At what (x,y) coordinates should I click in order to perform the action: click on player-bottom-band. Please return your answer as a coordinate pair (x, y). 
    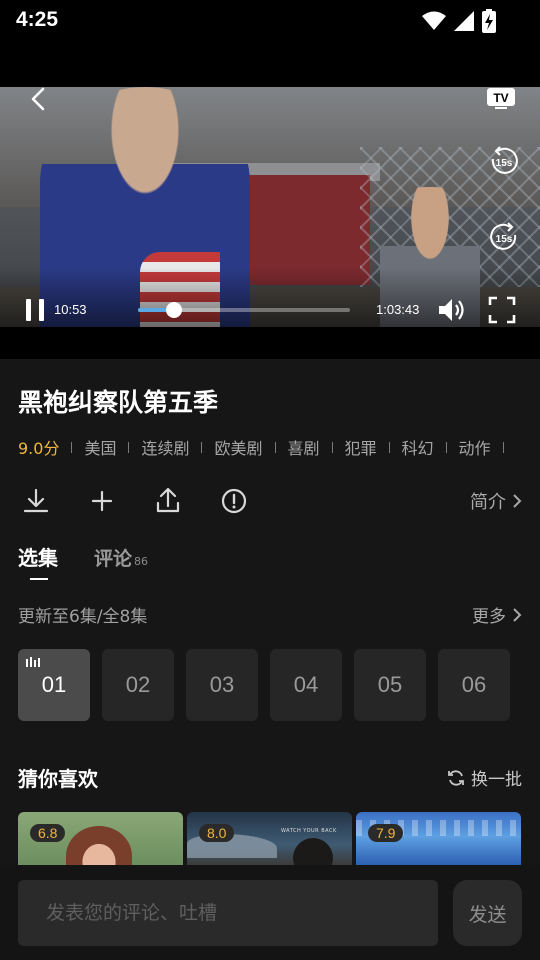
    Looking at the image, I should click on (270, 343).